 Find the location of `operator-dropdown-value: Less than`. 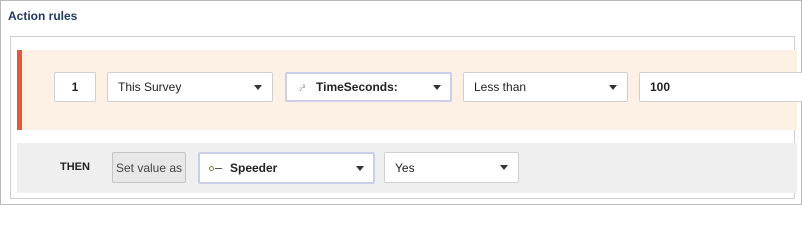

operator-dropdown-value: Less than is located at coordinates (500, 87).